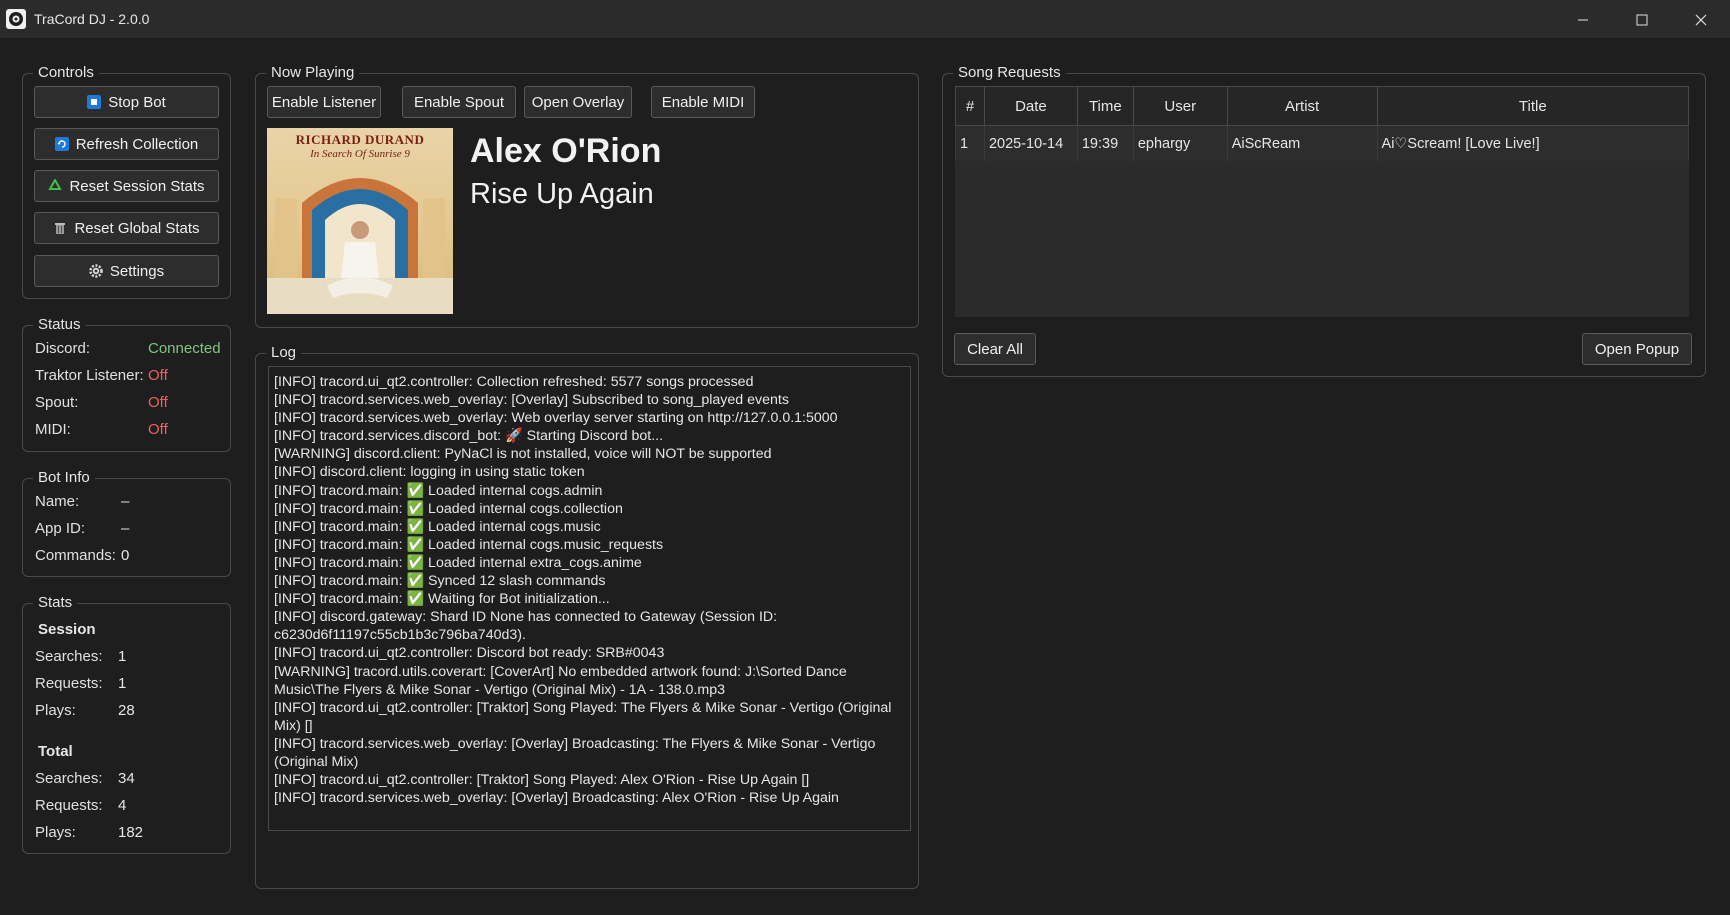 This screenshot has height=915, width=1730. Describe the element at coordinates (313, 73) in the screenshot. I see `now-playing-title: Now Playing` at that location.